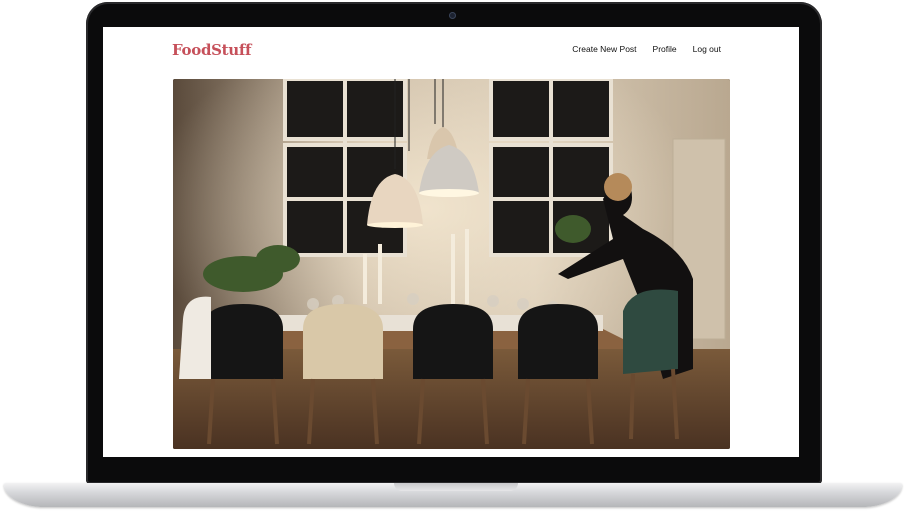 This screenshot has height=517, width=906. Describe the element at coordinates (452, 15) in the screenshot. I see `webcam-icon` at that location.